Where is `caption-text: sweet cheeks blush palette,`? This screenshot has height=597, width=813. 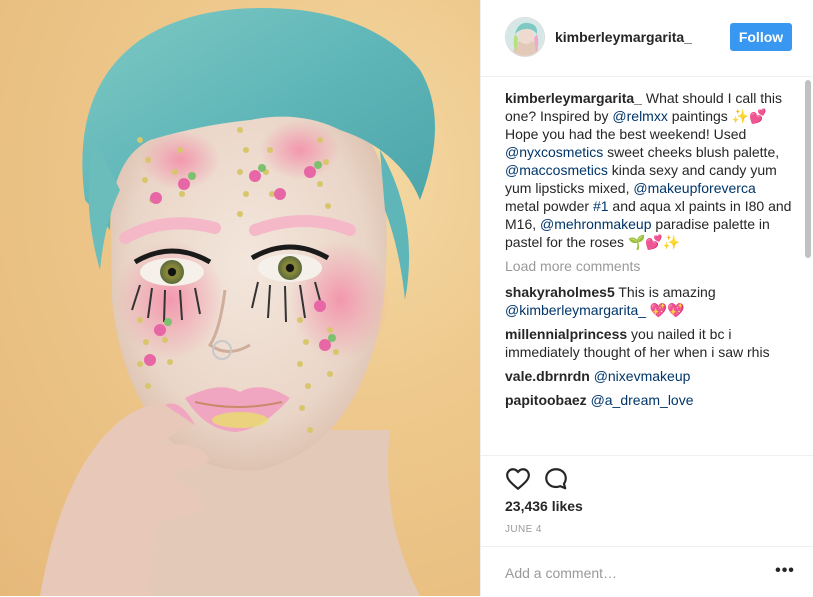
caption-text: sweet cheeks blush palette, is located at coordinates (691, 152).